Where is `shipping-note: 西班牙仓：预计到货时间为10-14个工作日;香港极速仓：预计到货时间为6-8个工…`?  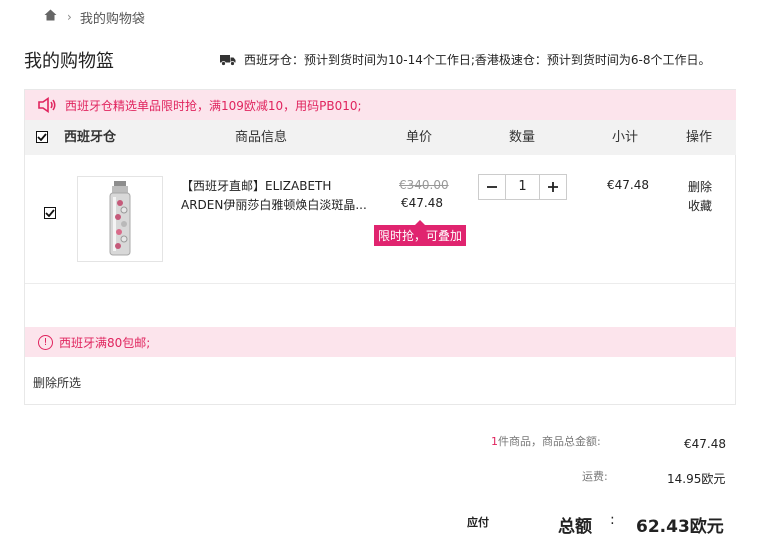 shipping-note: 西班牙仓：预计到货时间为10-14个工作日;香港极速仓：预计到货时间为6-8个工… is located at coordinates (465, 59).